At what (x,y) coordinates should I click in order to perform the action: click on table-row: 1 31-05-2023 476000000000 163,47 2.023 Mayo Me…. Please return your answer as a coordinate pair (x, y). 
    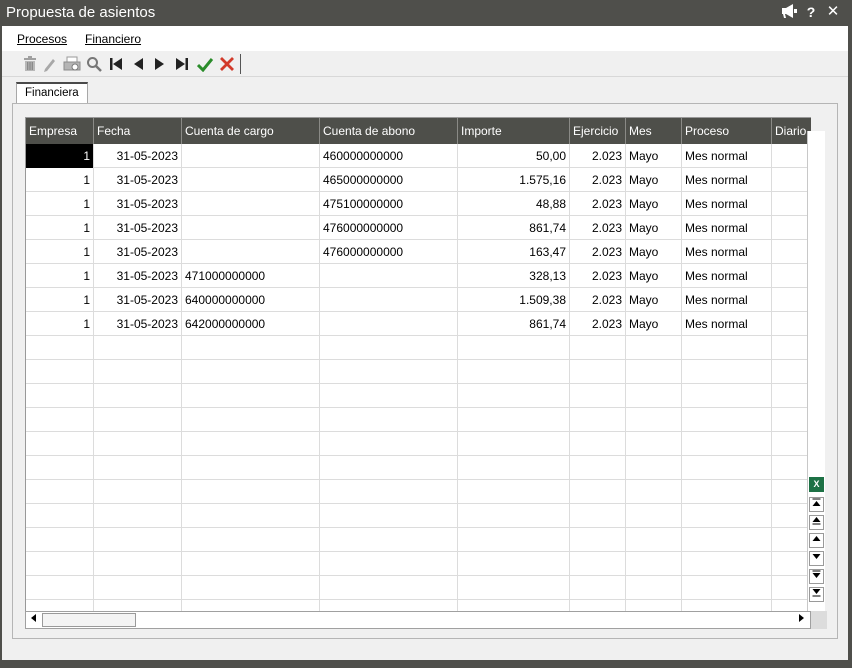
    Looking at the image, I should click on (418, 252).